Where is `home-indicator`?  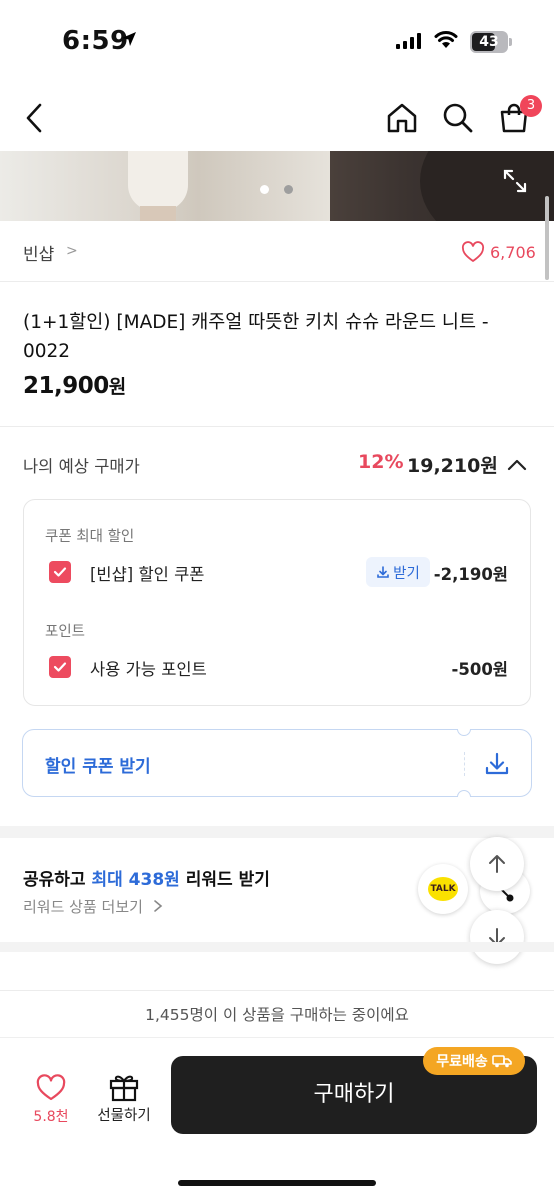 home-indicator is located at coordinates (277, 1183).